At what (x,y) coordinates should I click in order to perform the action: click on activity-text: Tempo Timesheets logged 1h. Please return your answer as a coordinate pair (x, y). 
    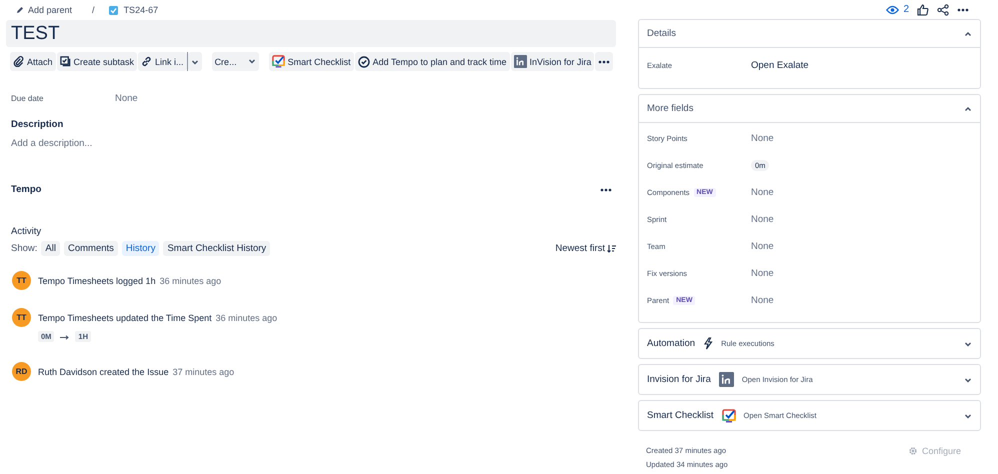
    Looking at the image, I should click on (97, 281).